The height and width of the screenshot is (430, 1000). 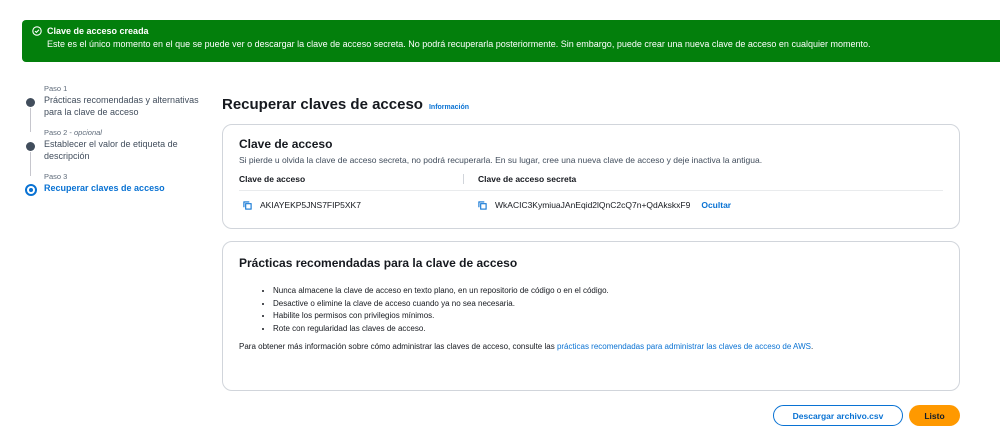 I want to click on info-link: Información, so click(x=449, y=107).